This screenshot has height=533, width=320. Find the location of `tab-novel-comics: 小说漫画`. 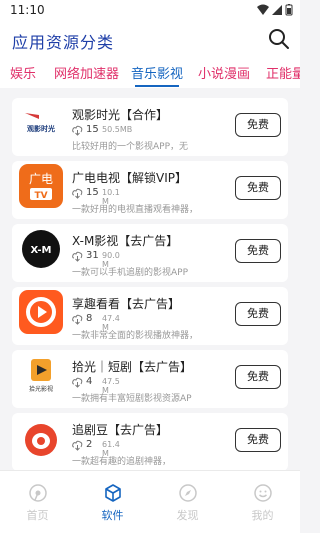

tab-novel-comics: 小说漫画 is located at coordinates (224, 72).